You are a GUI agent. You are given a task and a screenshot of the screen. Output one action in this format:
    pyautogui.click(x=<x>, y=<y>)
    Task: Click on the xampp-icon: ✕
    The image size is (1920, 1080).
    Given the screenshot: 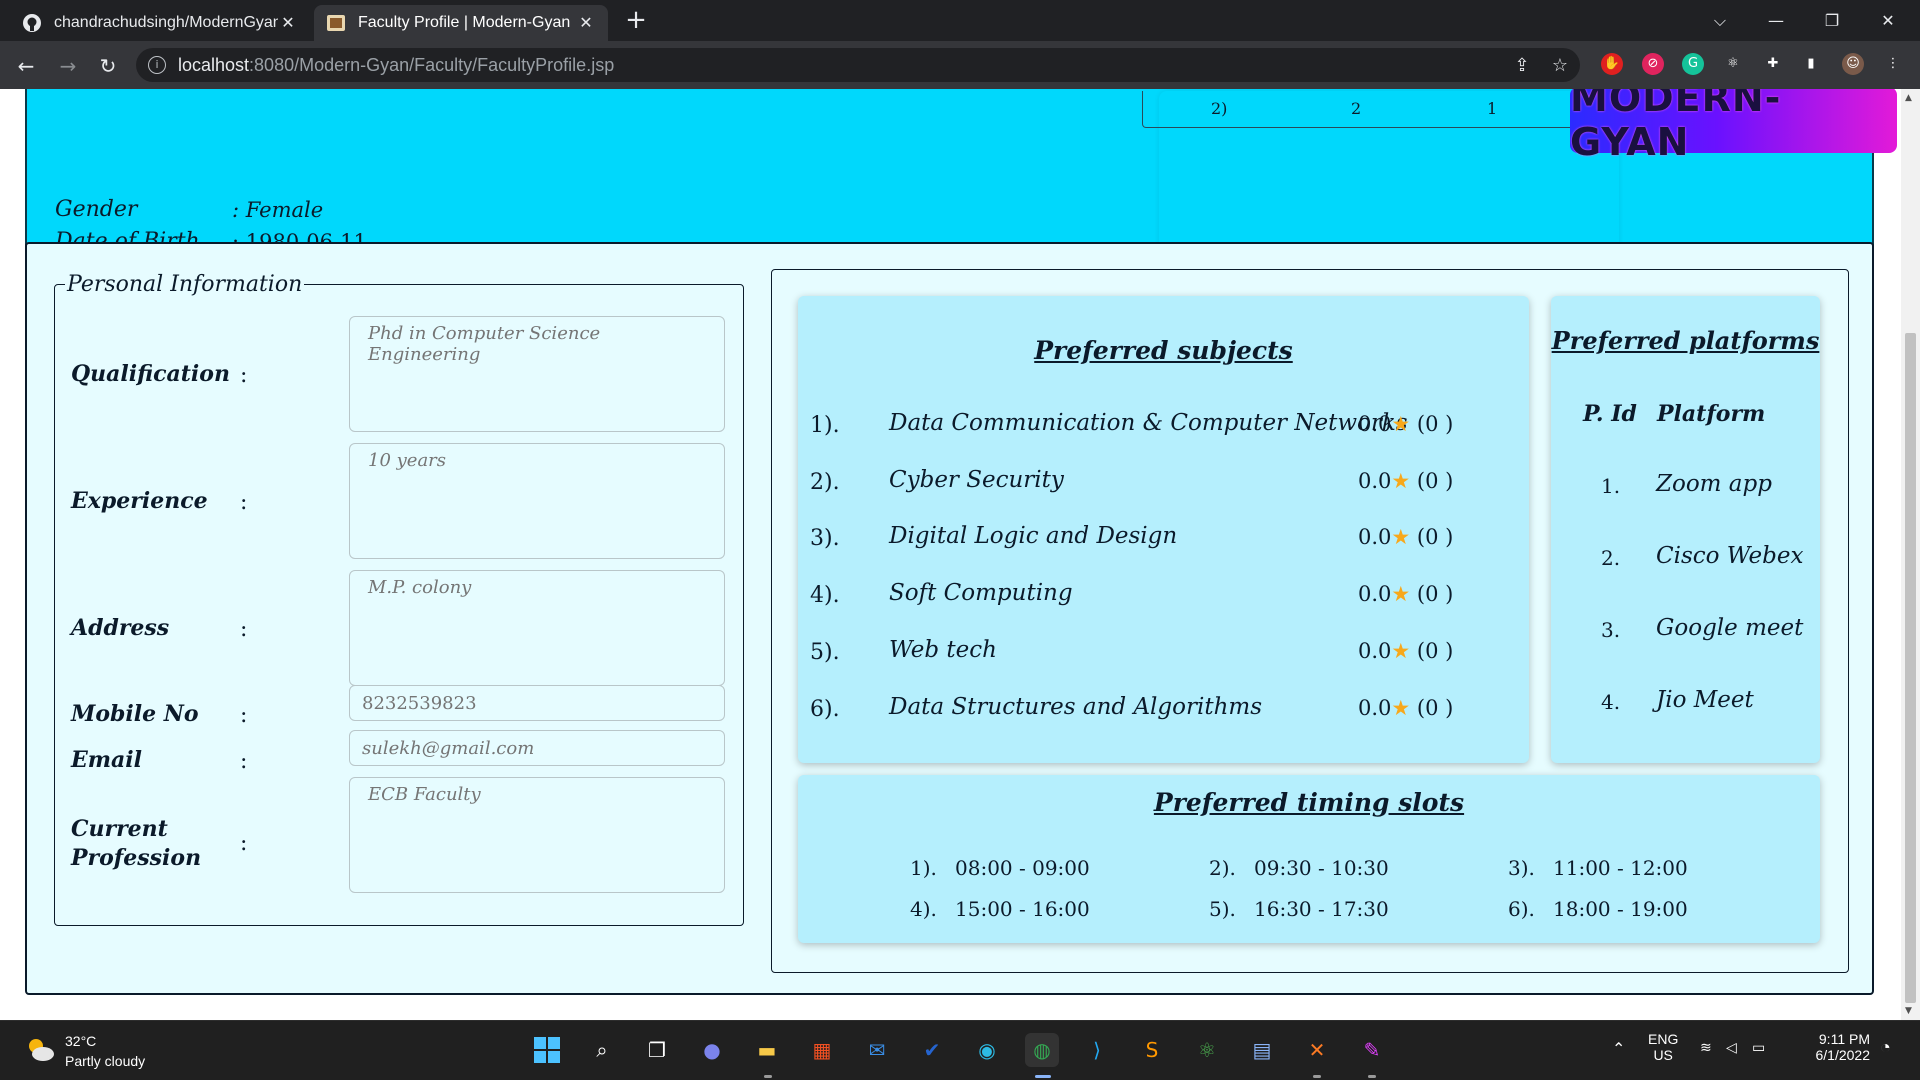 What is the action you would take?
    pyautogui.click(x=1317, y=1050)
    